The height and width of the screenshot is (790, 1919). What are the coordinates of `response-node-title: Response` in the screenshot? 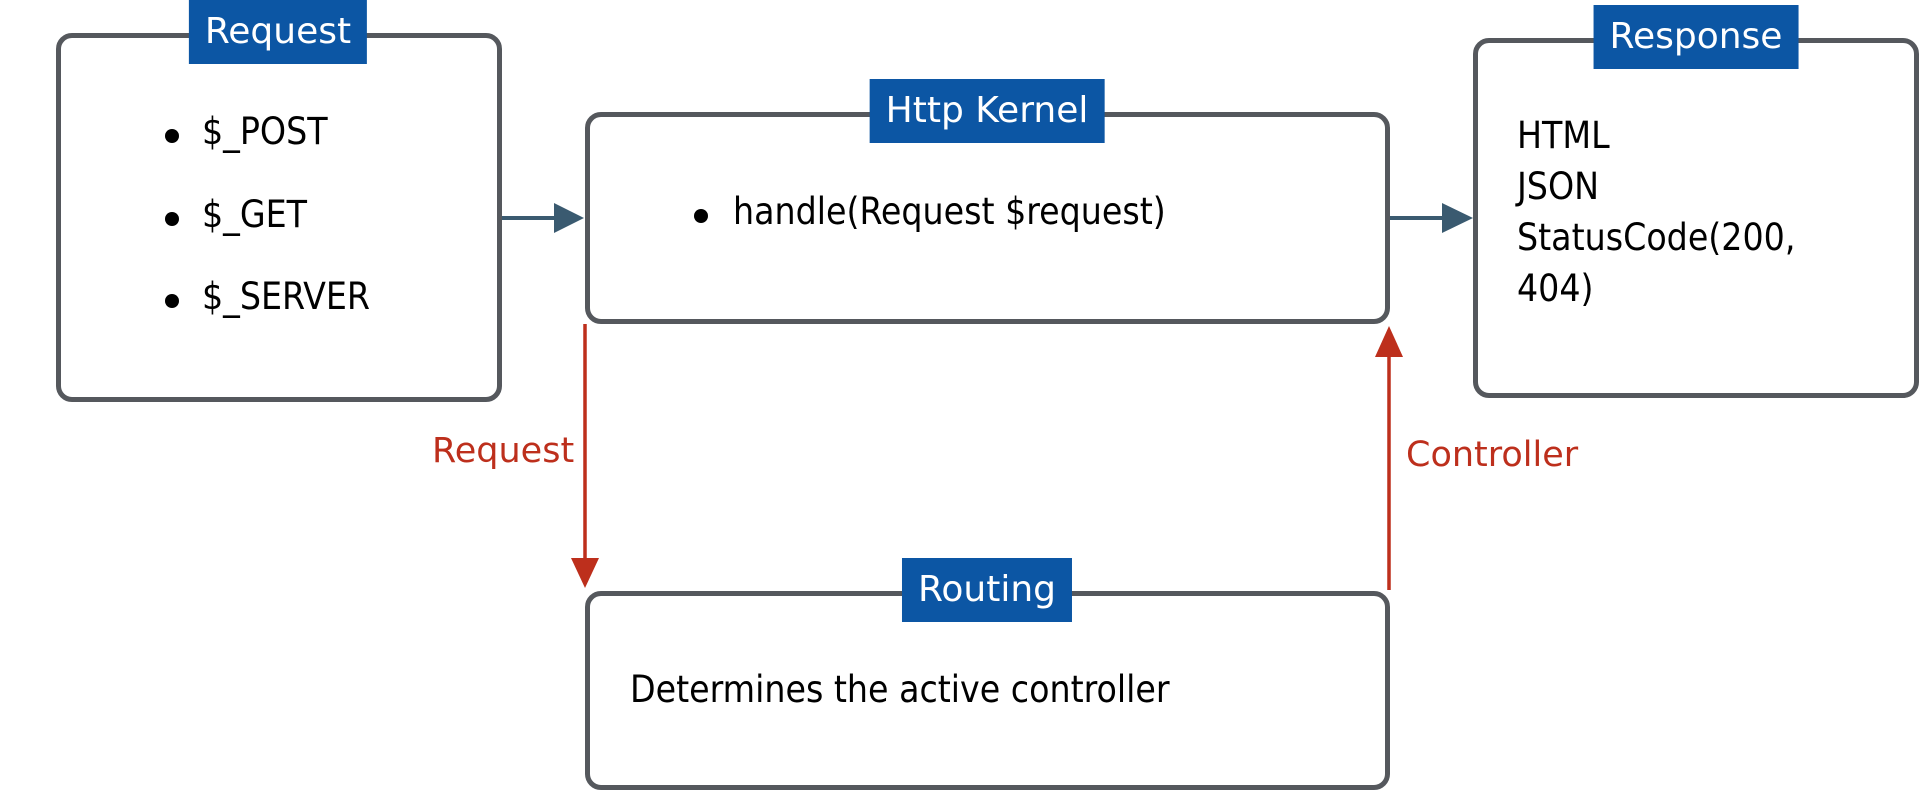 It's located at (1696, 37).